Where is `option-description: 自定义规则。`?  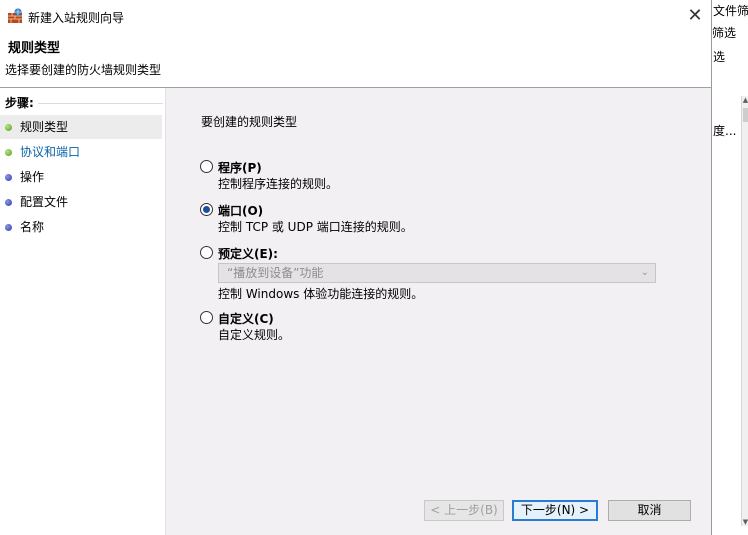
option-description: 自定义规则。 is located at coordinates (254, 335).